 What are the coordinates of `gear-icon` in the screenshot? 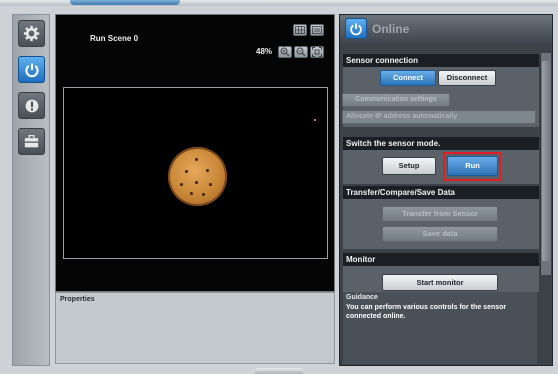 It's located at (31, 33).